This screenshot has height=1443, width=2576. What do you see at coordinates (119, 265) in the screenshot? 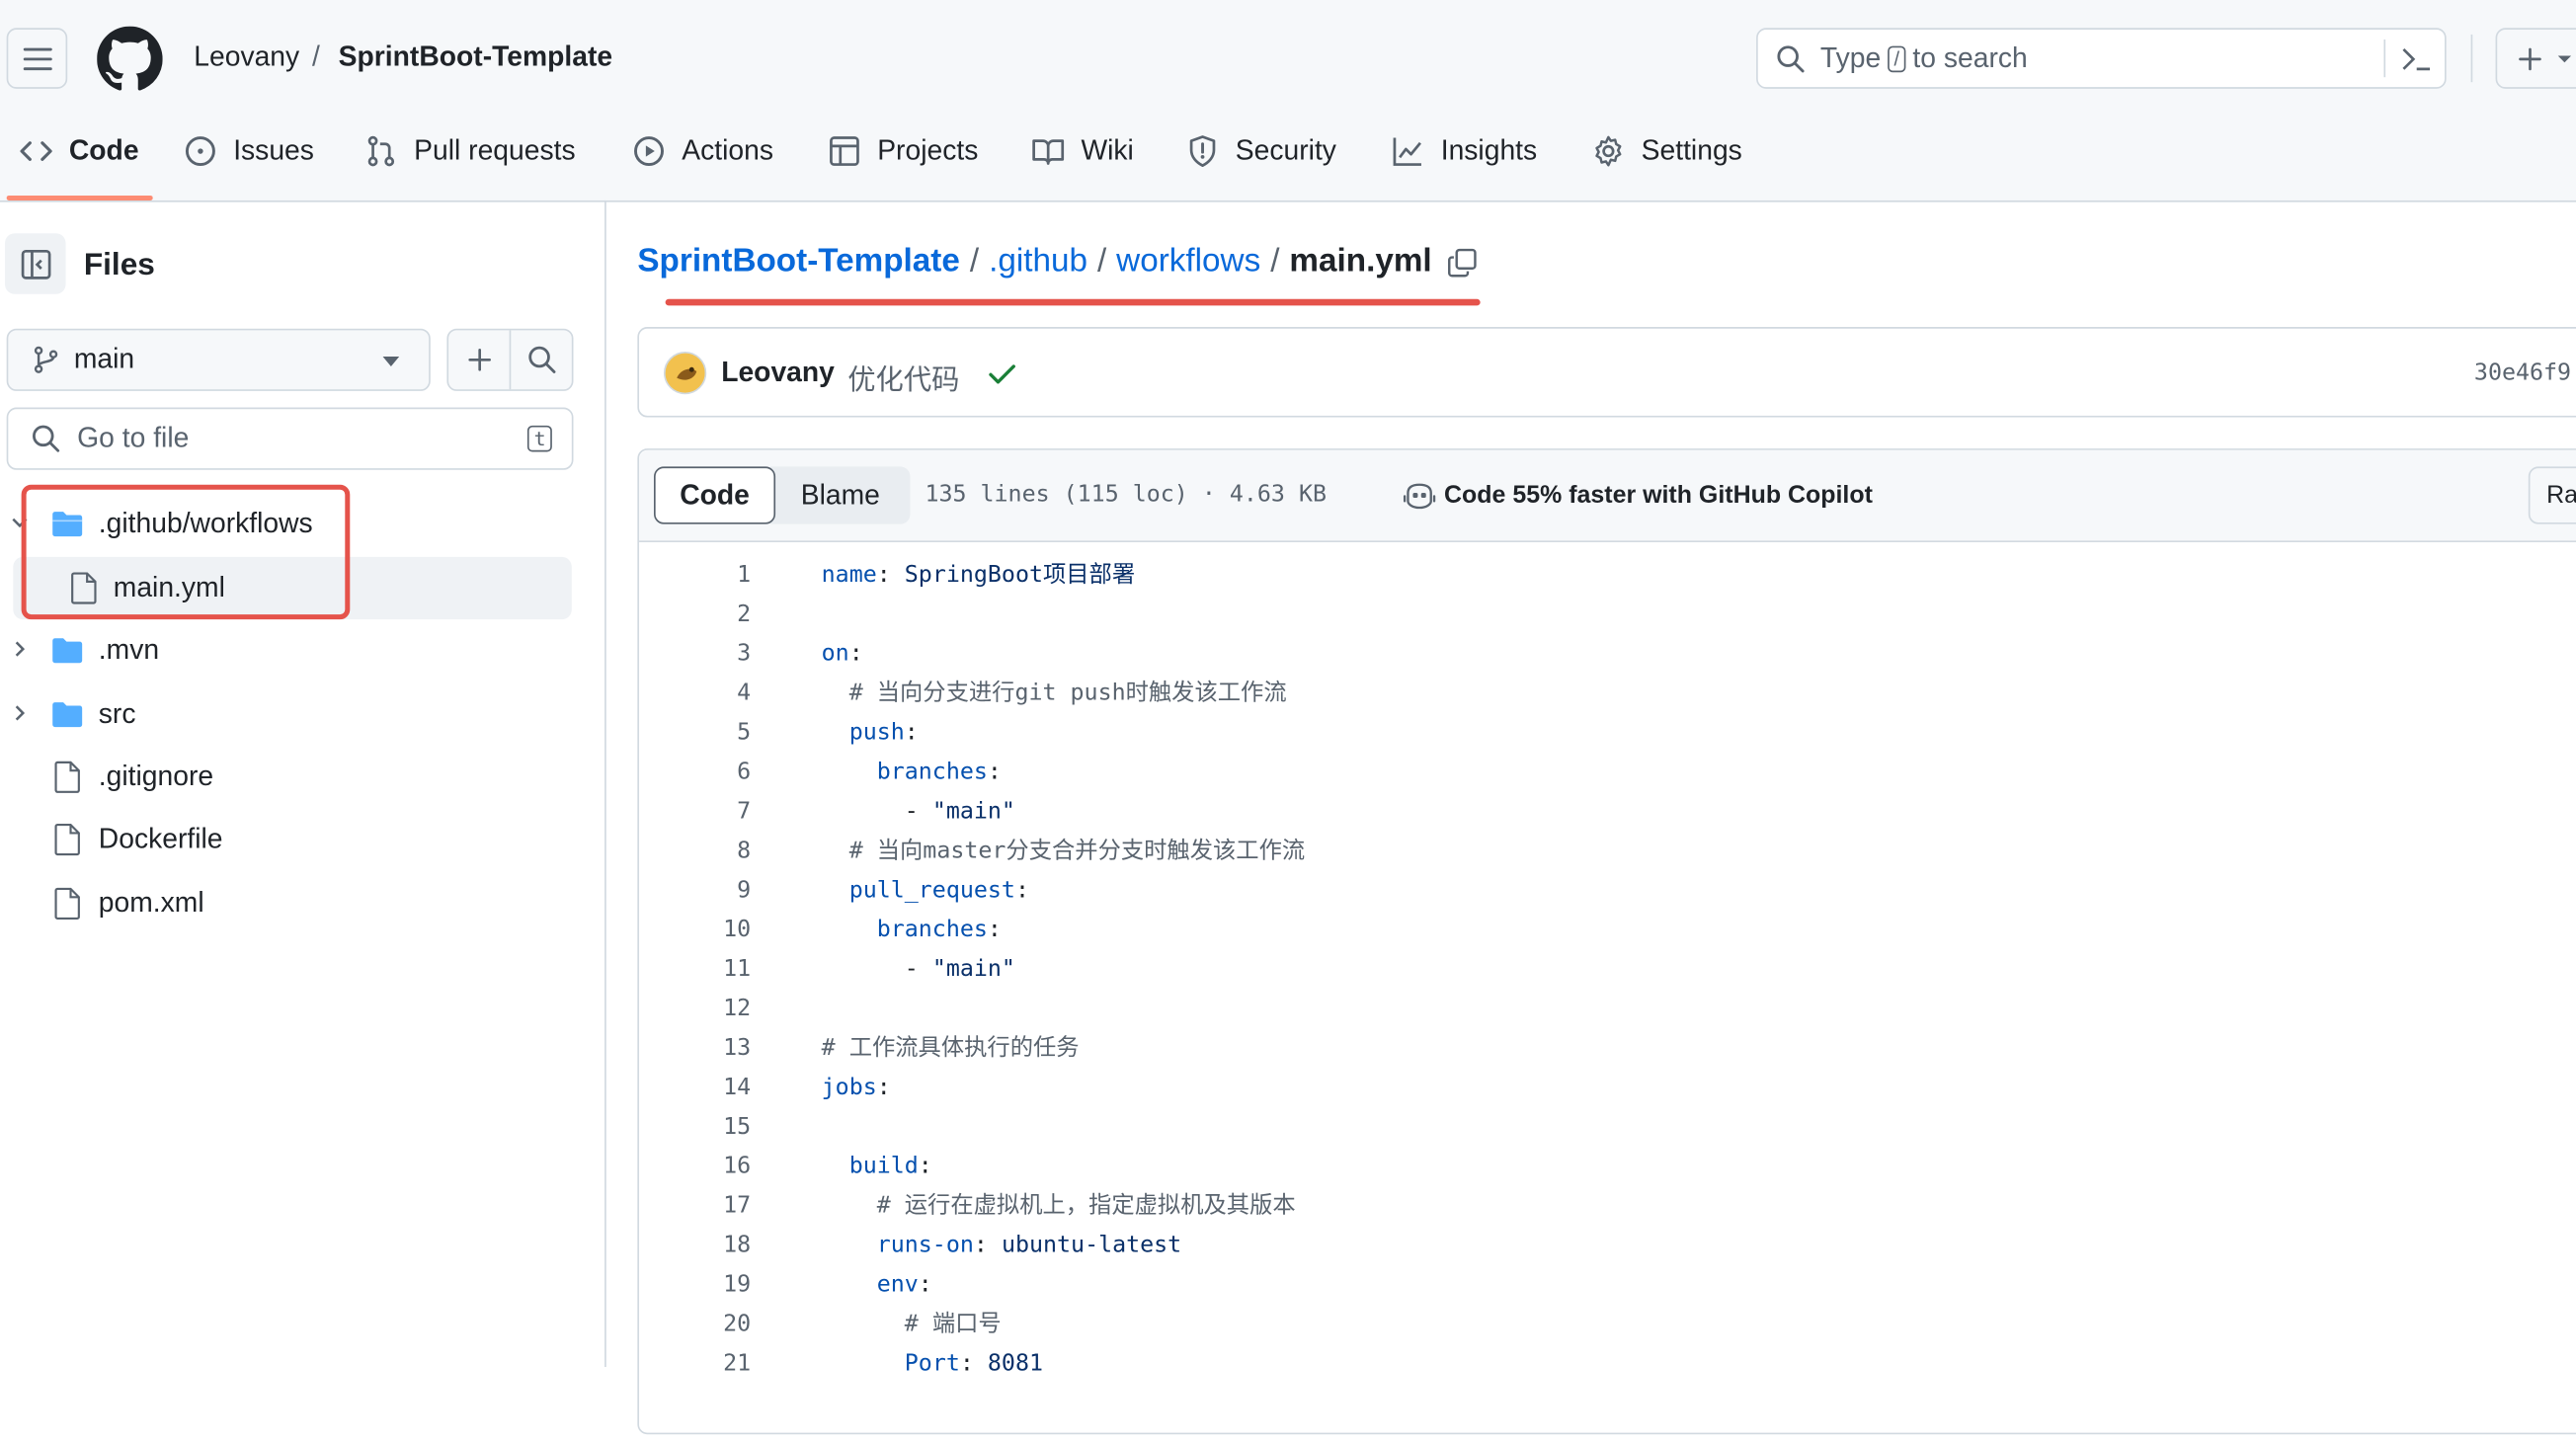
I see `sidebar-title: Files` at bounding box center [119, 265].